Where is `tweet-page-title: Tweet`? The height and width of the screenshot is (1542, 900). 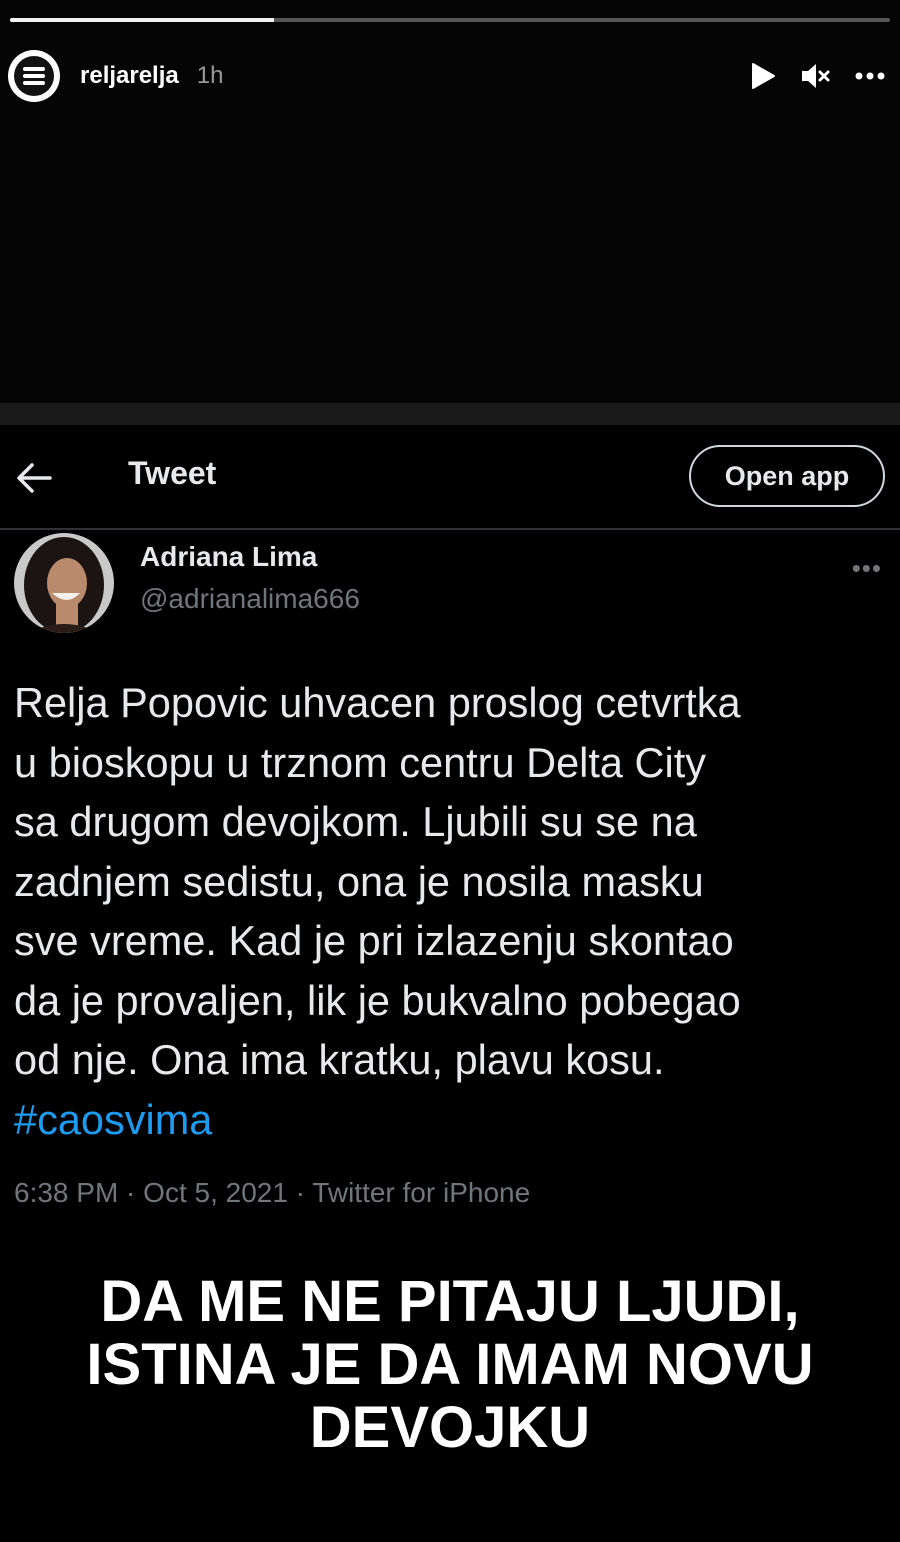
tweet-page-title: Tweet is located at coordinates (172, 473).